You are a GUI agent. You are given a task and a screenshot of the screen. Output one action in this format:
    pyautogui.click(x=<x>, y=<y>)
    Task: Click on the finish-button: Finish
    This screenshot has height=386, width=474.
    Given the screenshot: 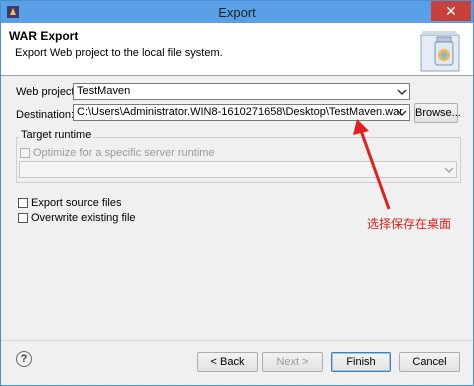 What is the action you would take?
    pyautogui.click(x=361, y=362)
    